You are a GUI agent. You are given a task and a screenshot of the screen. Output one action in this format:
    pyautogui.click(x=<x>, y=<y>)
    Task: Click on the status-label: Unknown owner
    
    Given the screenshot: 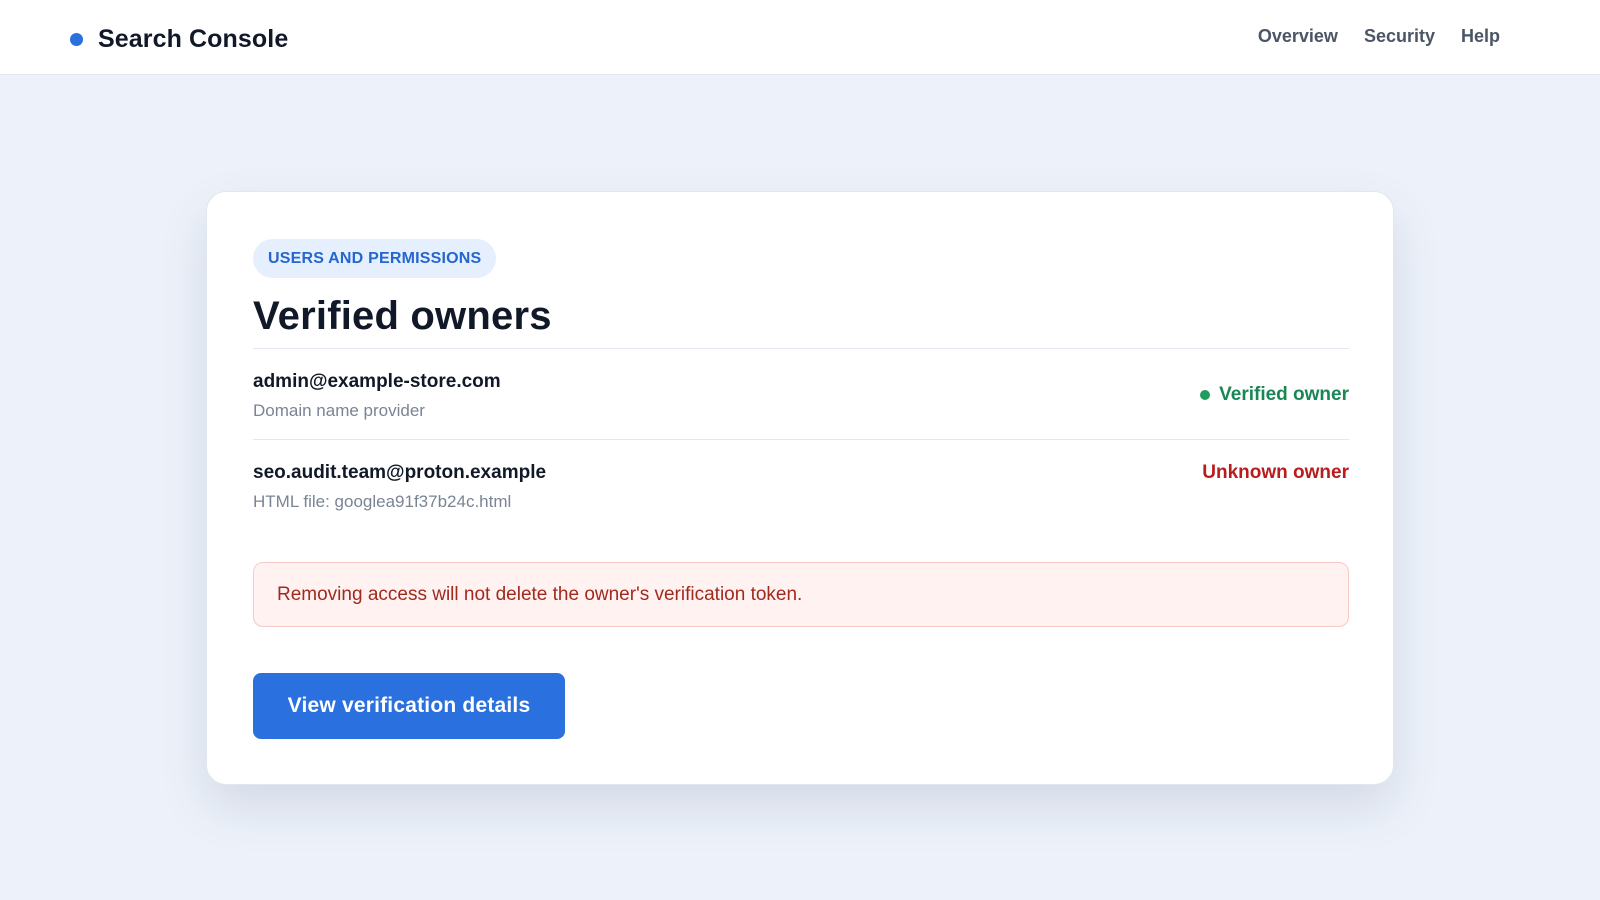 What is the action you would take?
    pyautogui.click(x=1275, y=472)
    